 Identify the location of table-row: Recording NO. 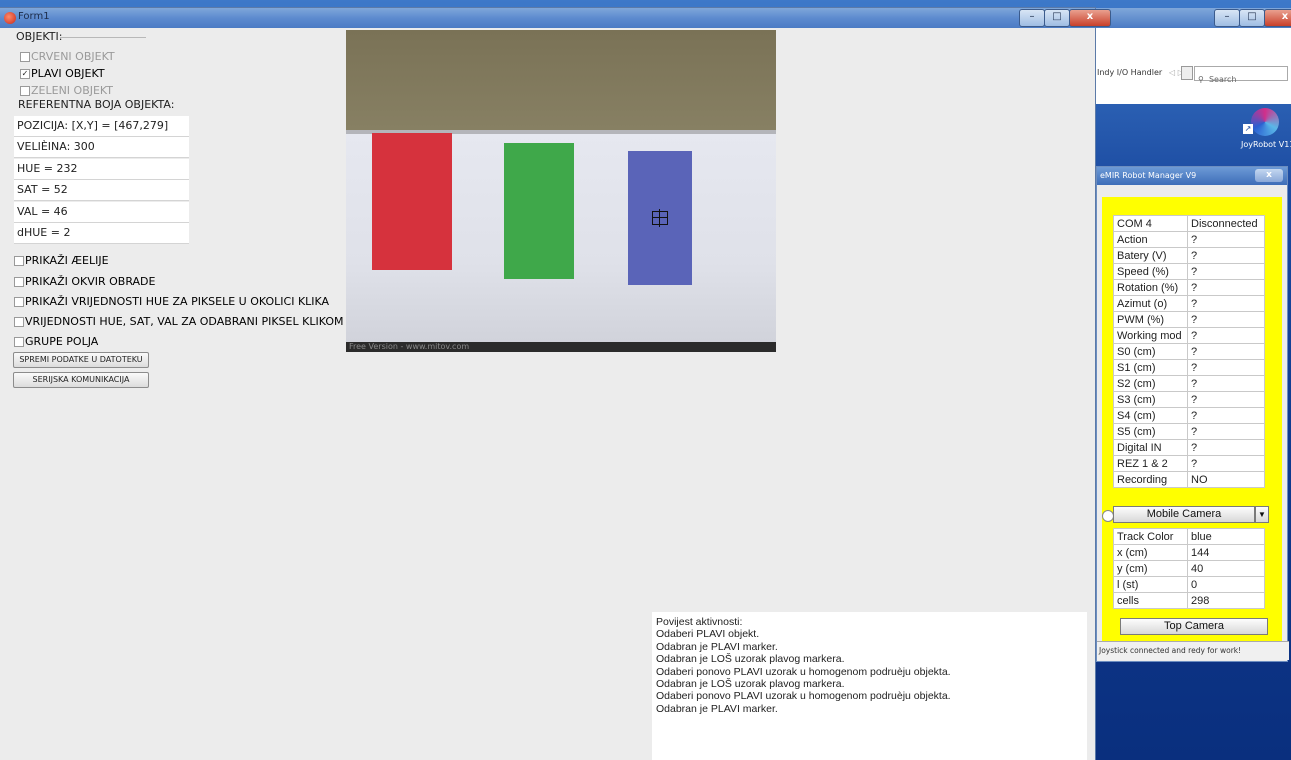
(1189, 479).